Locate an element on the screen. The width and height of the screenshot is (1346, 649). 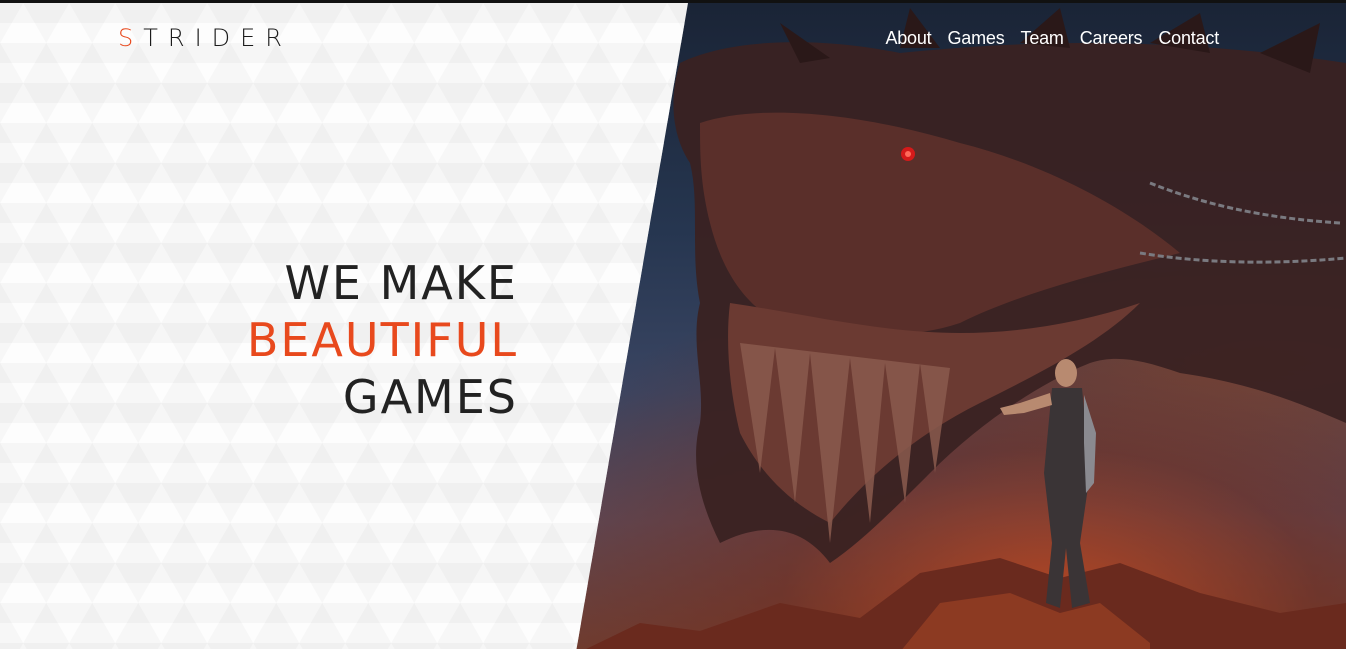
logo-wordmark: TRIDER is located at coordinates (217, 38).